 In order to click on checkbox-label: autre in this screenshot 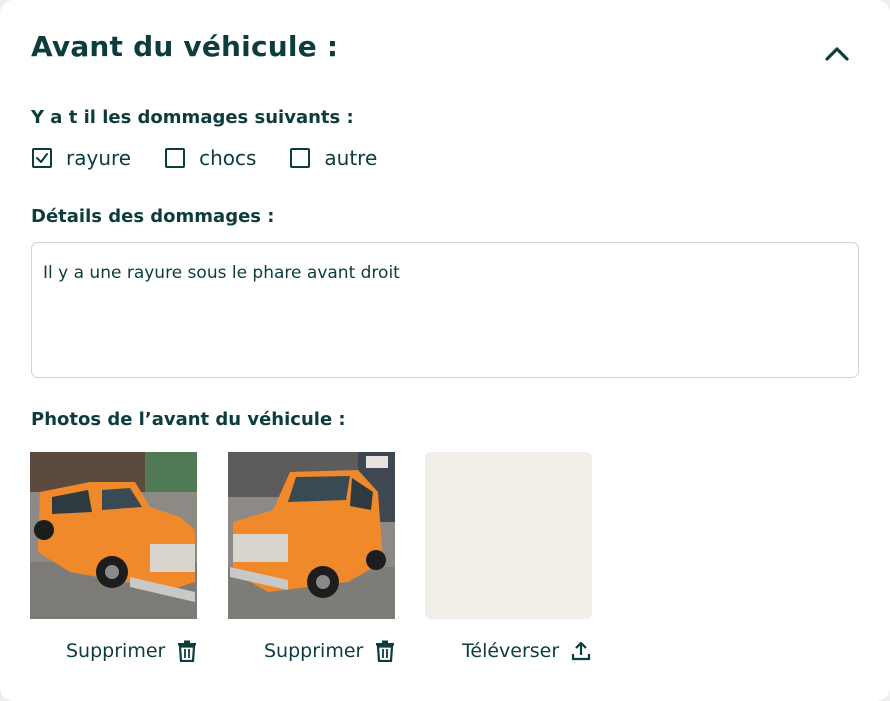, I will do `click(351, 158)`.